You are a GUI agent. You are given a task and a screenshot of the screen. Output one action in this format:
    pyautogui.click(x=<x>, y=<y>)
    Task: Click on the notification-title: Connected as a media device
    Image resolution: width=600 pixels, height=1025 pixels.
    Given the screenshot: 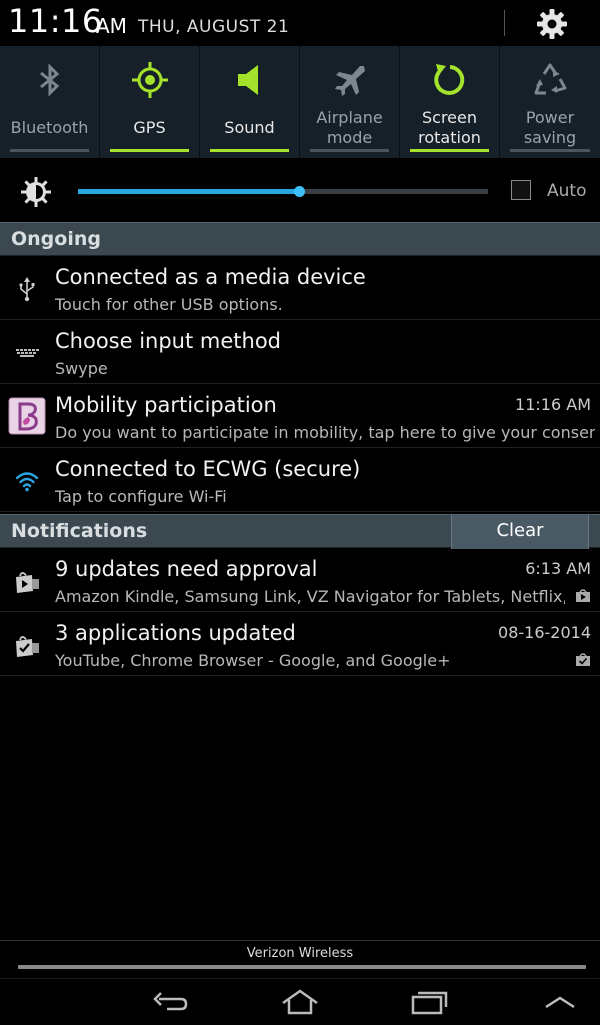 What is the action you would take?
    pyautogui.click(x=210, y=277)
    